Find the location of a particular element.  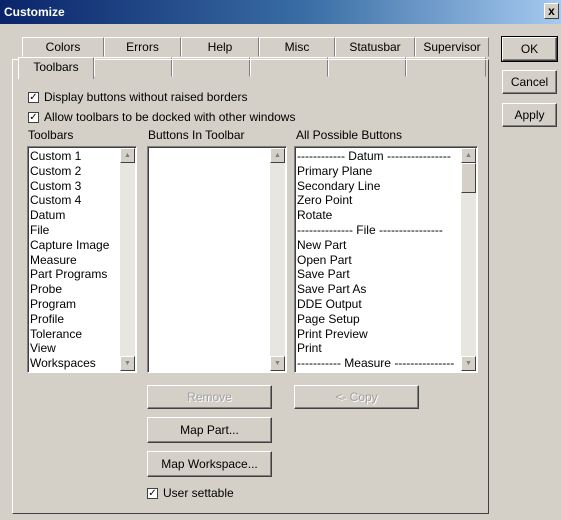

tab-misc: Misc is located at coordinates (297, 47).